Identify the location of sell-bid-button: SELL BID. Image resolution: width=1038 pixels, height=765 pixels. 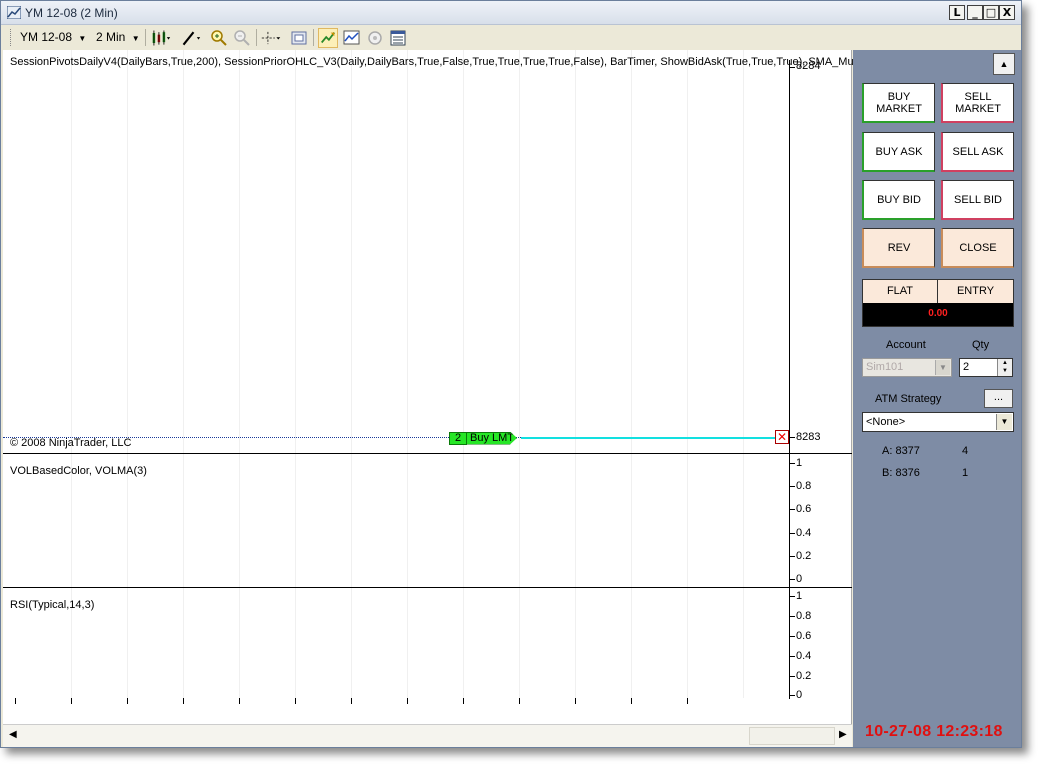
(977, 200).